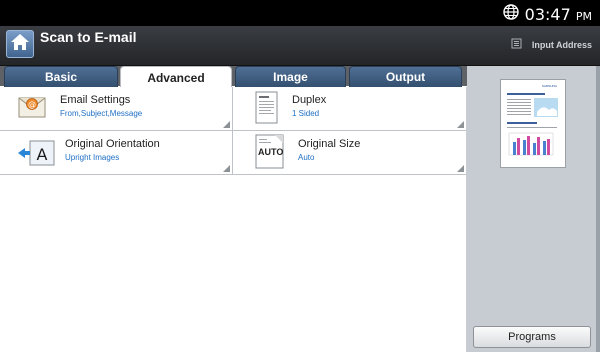  I want to click on orientation-title: Original Orientation, so click(112, 144).